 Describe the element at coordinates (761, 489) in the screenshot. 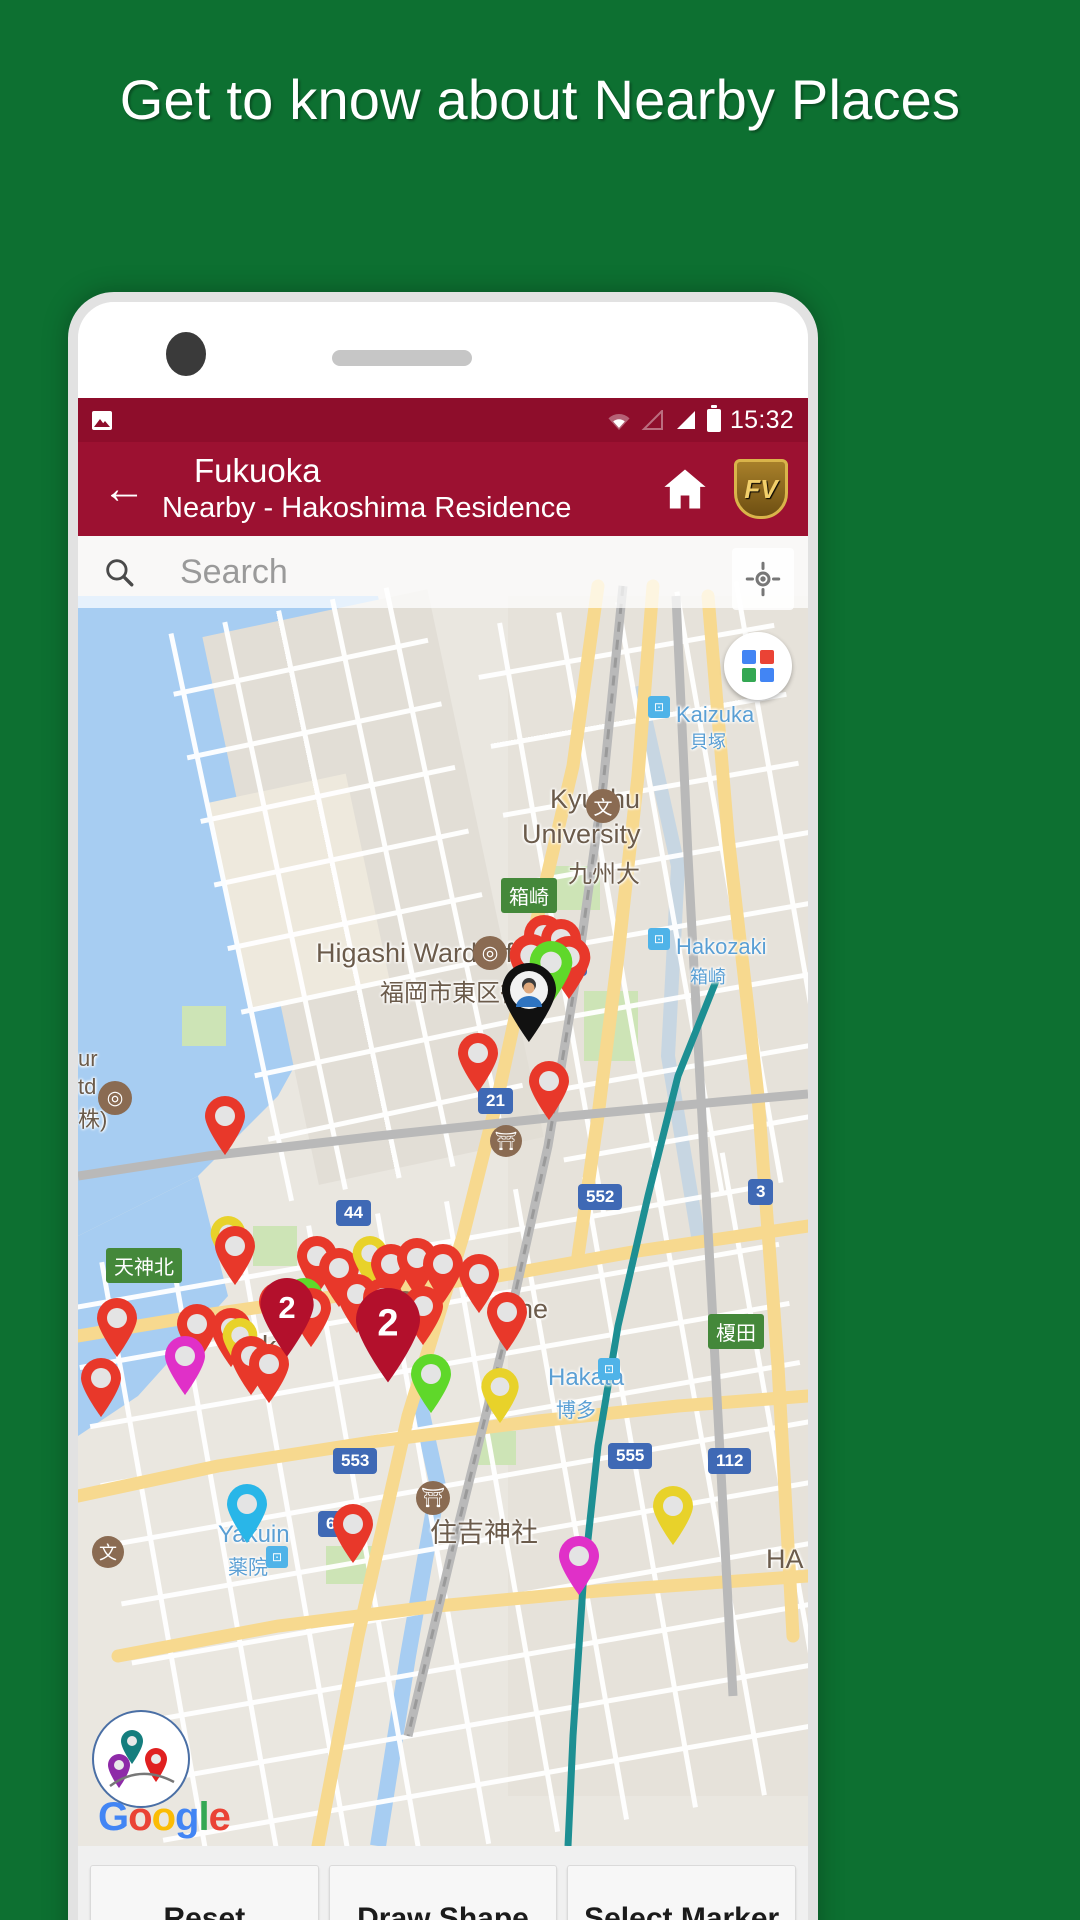

I see `brand-logo: FV` at that location.